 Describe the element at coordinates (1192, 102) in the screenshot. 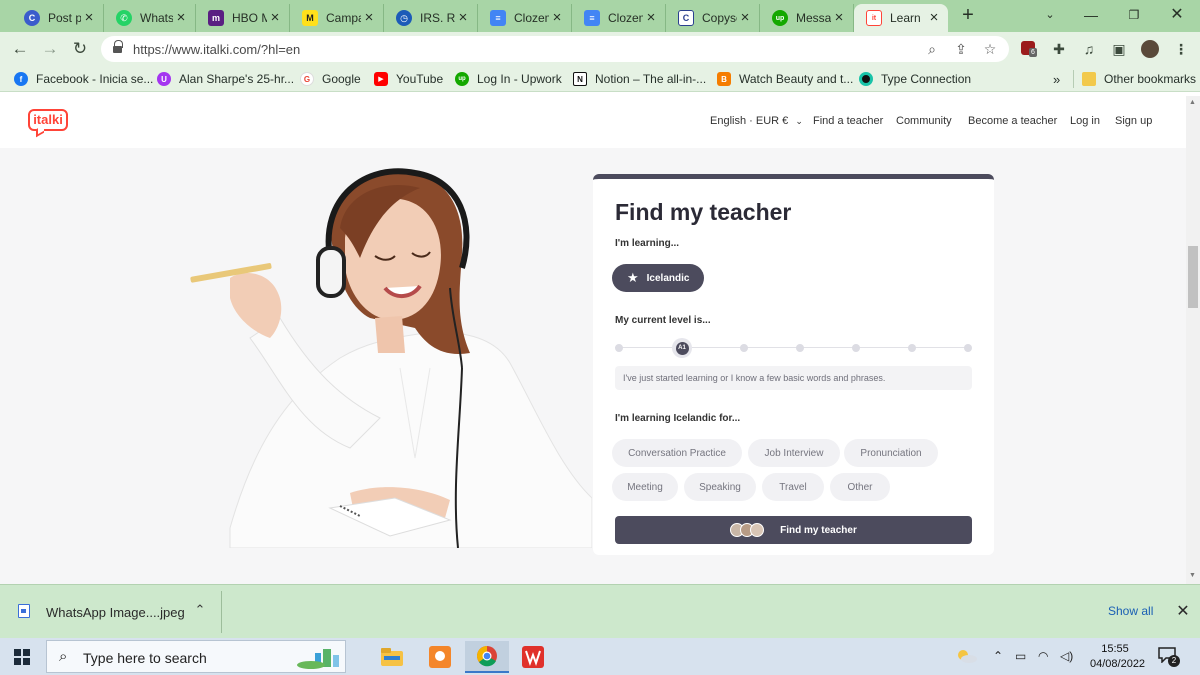

I see `scroll-up-arrow-icon: ▲` at that location.